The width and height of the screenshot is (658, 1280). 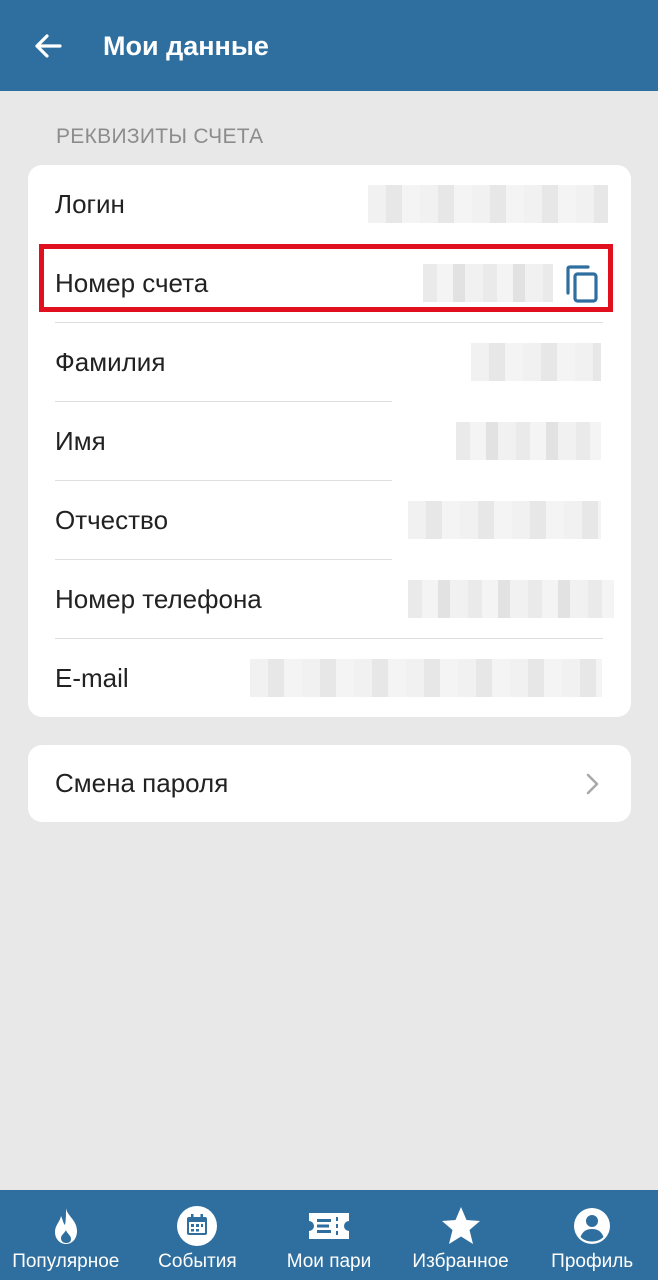 I want to click on row-label: Отчество, so click(x=112, y=520).